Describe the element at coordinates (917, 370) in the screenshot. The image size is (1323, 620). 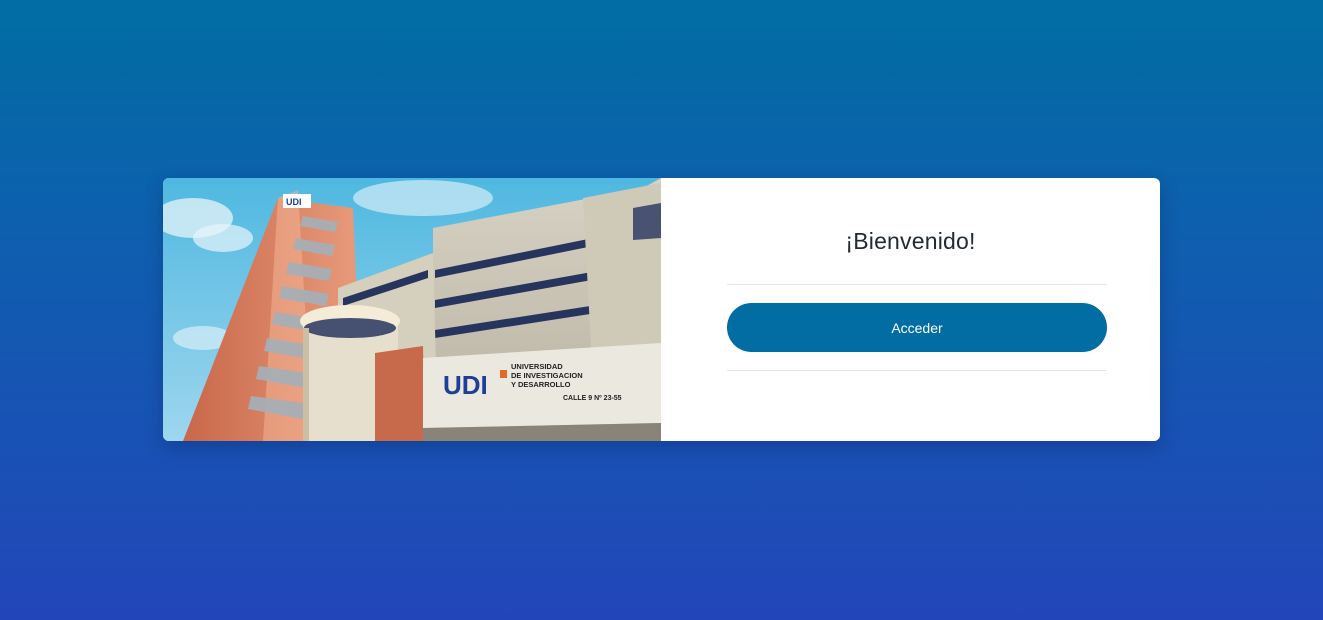
I see `divider-bottom` at that location.